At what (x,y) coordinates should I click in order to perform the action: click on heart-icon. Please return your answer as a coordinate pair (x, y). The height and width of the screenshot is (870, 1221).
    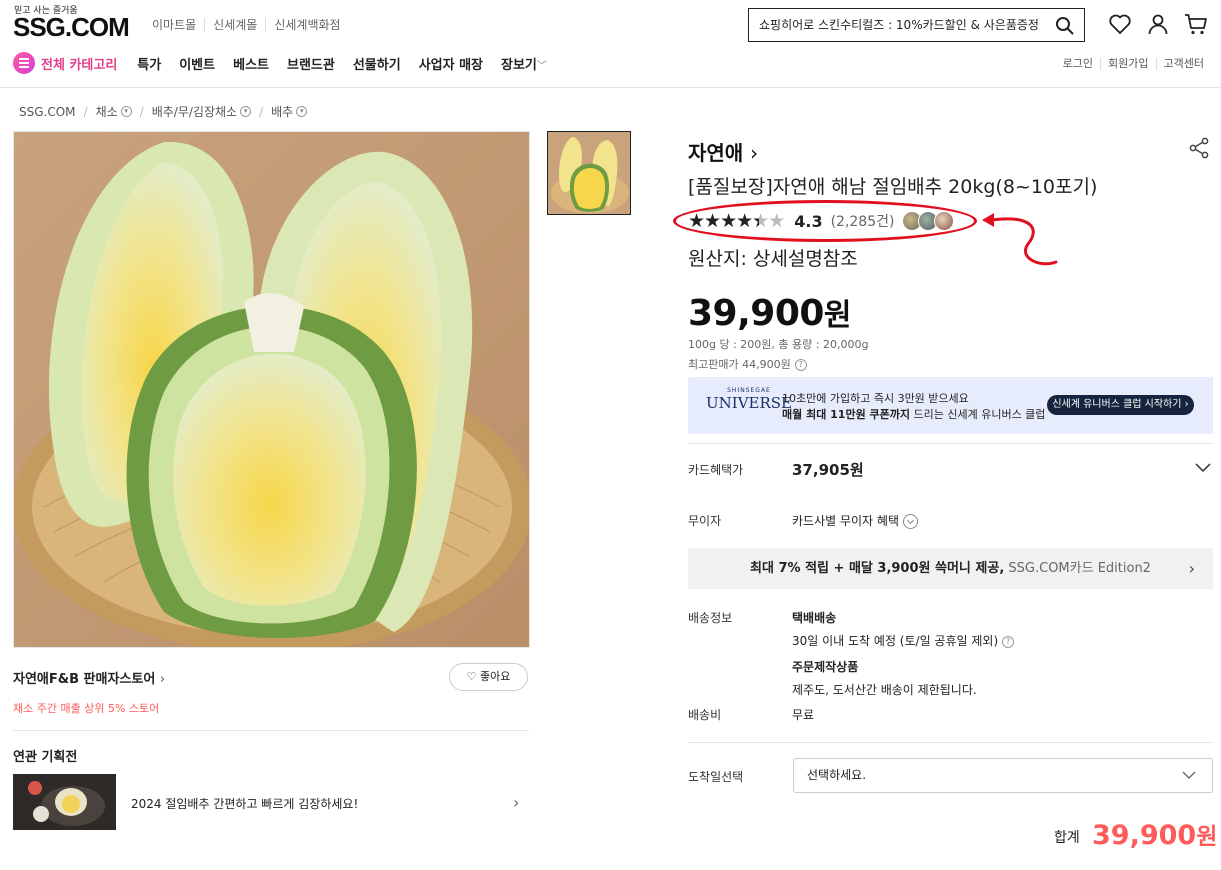
    Looking at the image, I should click on (1120, 24).